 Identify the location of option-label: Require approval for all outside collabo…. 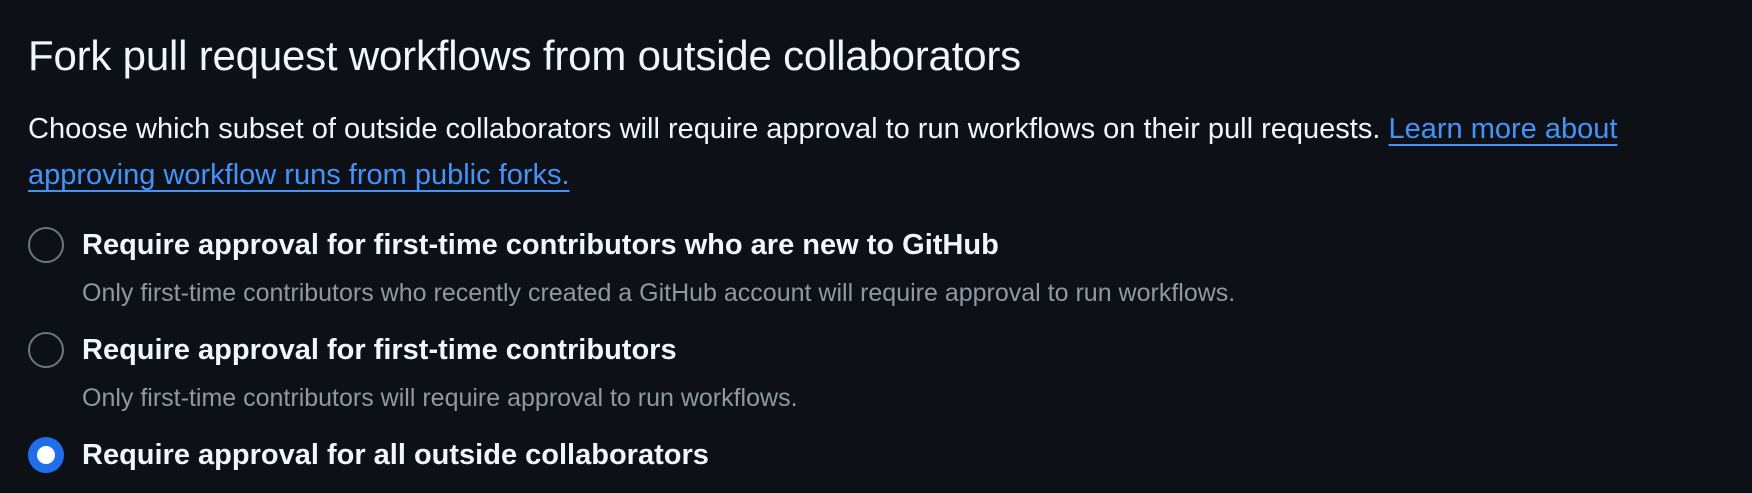
(905, 455).